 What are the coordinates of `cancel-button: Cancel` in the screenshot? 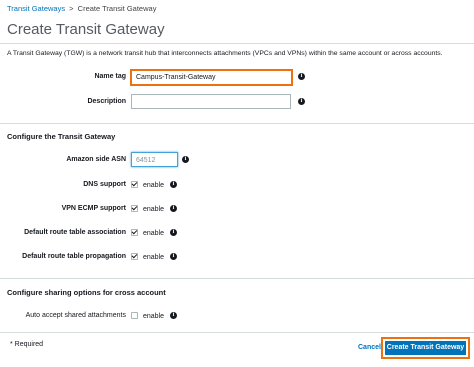 It's located at (369, 347).